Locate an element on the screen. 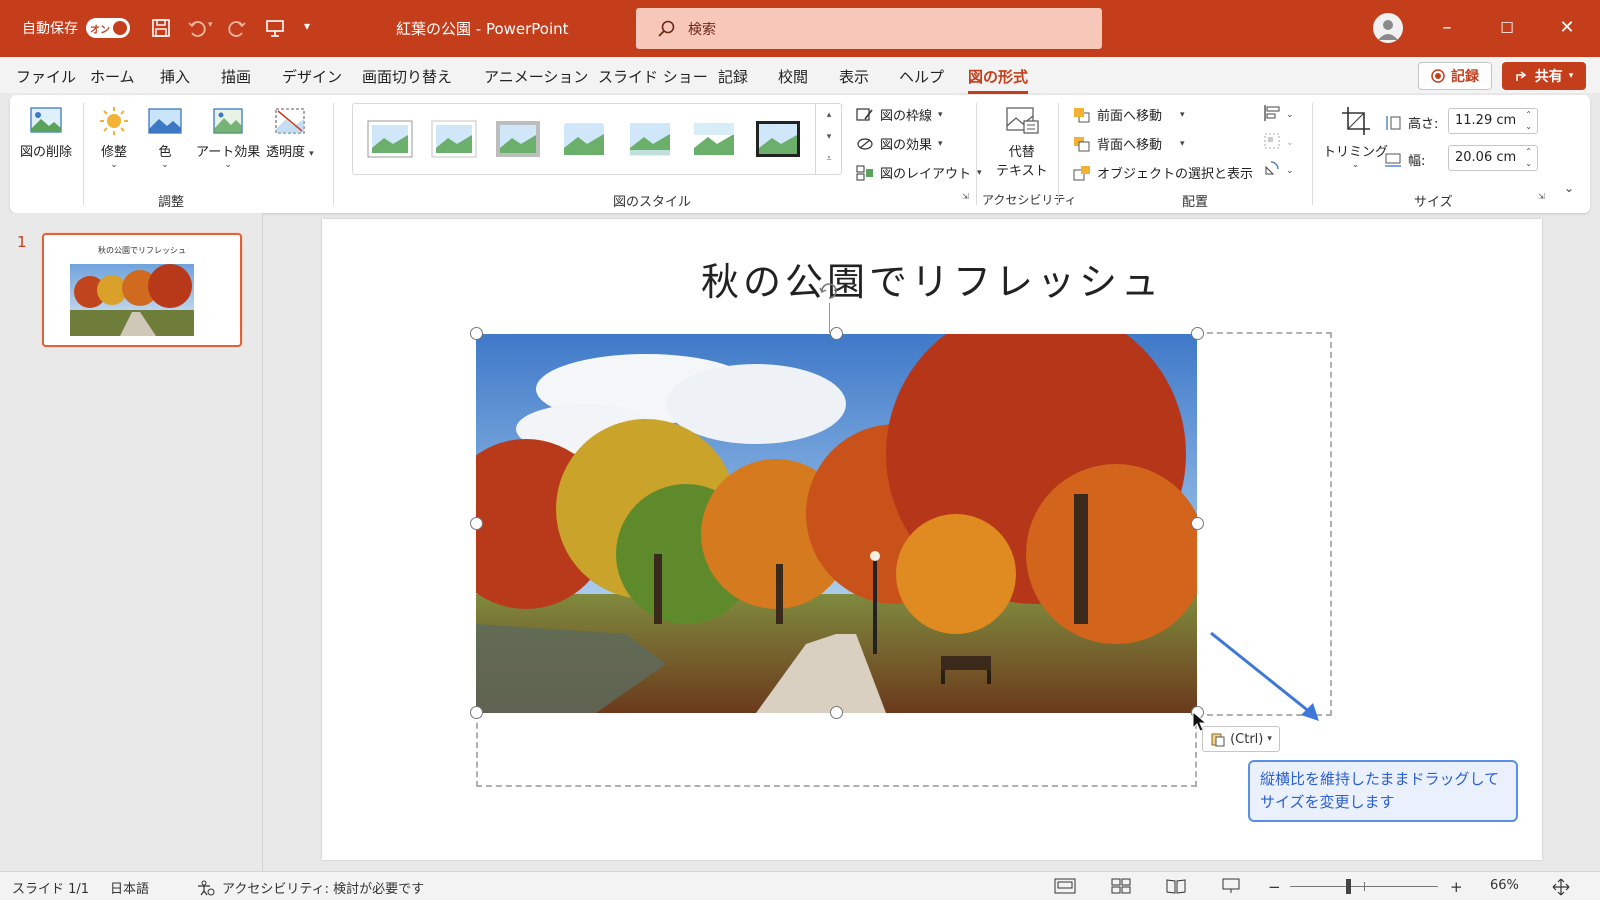  picture-border-button: 図の枠線 ▾ is located at coordinates (899, 114).